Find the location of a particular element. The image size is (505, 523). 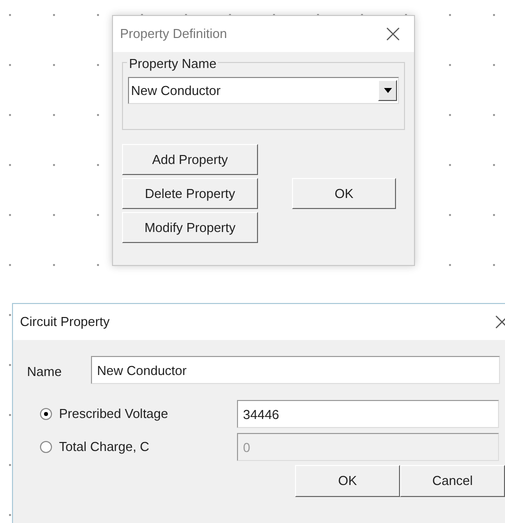

action-button: Delete Property is located at coordinates (190, 193).